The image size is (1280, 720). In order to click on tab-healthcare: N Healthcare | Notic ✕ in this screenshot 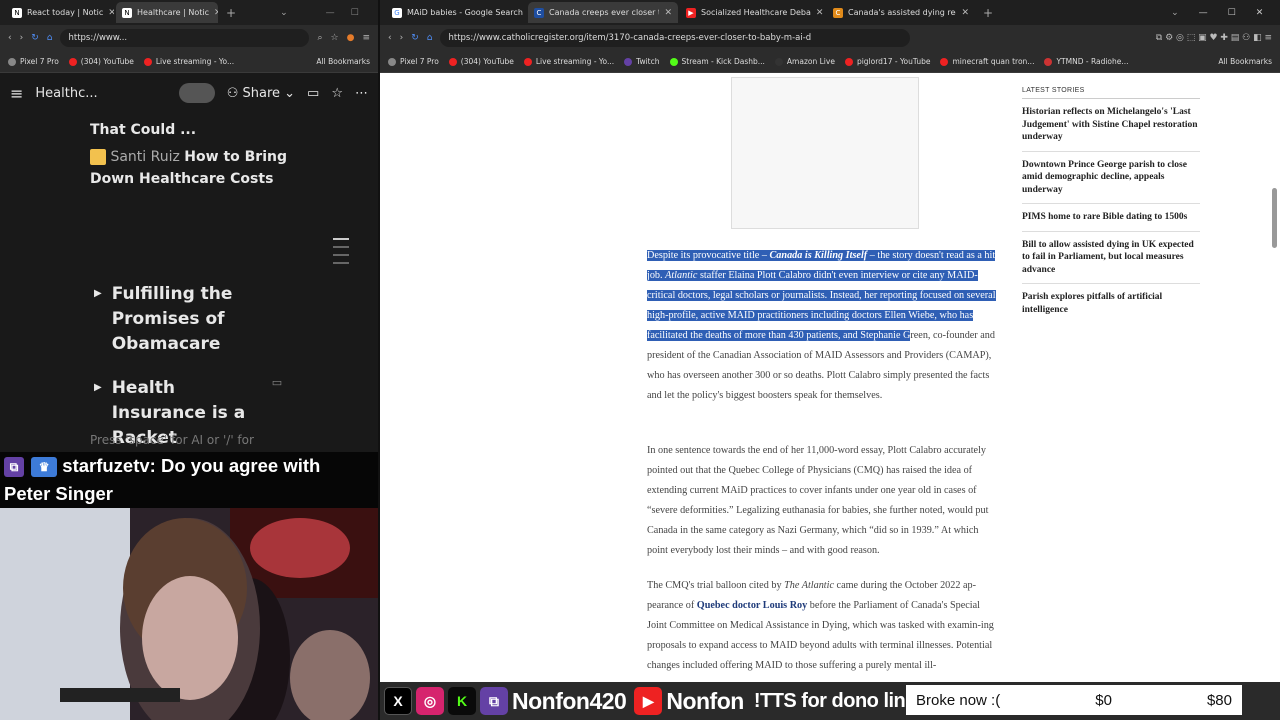, I will do `click(167, 12)`.